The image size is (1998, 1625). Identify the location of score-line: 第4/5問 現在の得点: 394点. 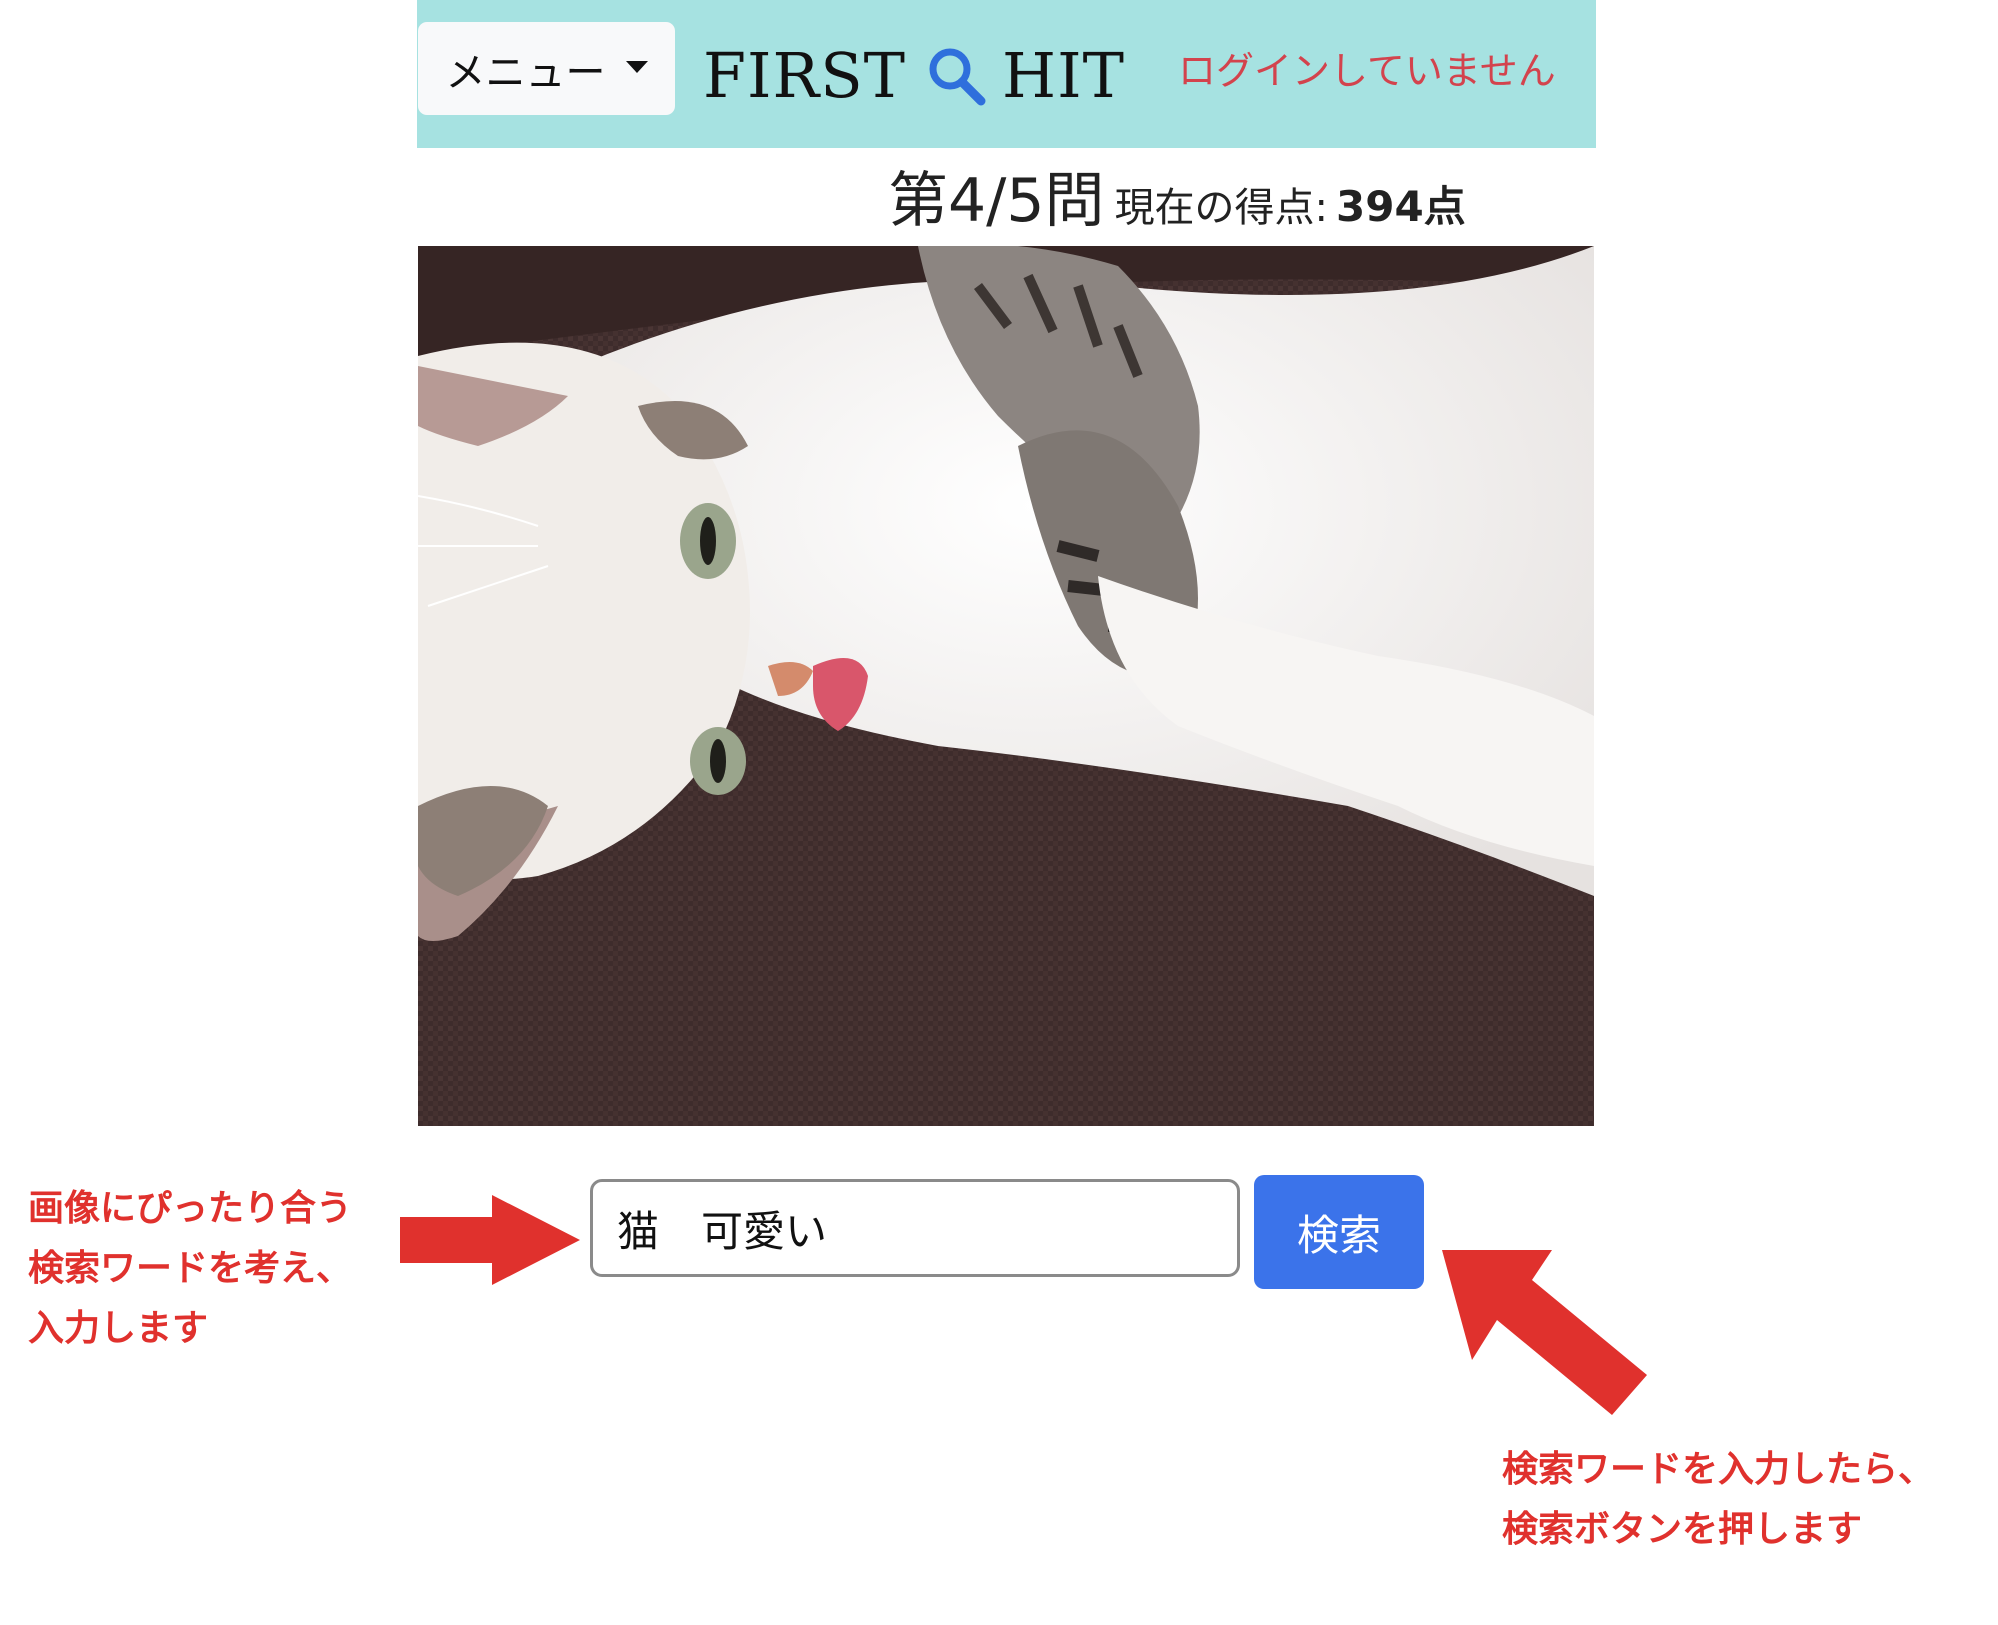
(1177, 194).